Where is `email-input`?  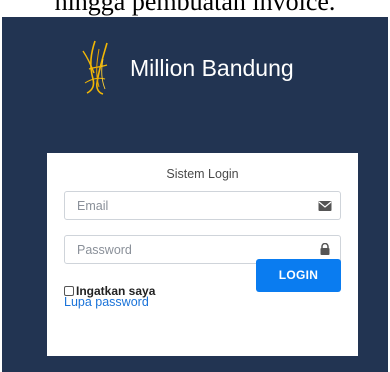
email-input is located at coordinates (202, 205).